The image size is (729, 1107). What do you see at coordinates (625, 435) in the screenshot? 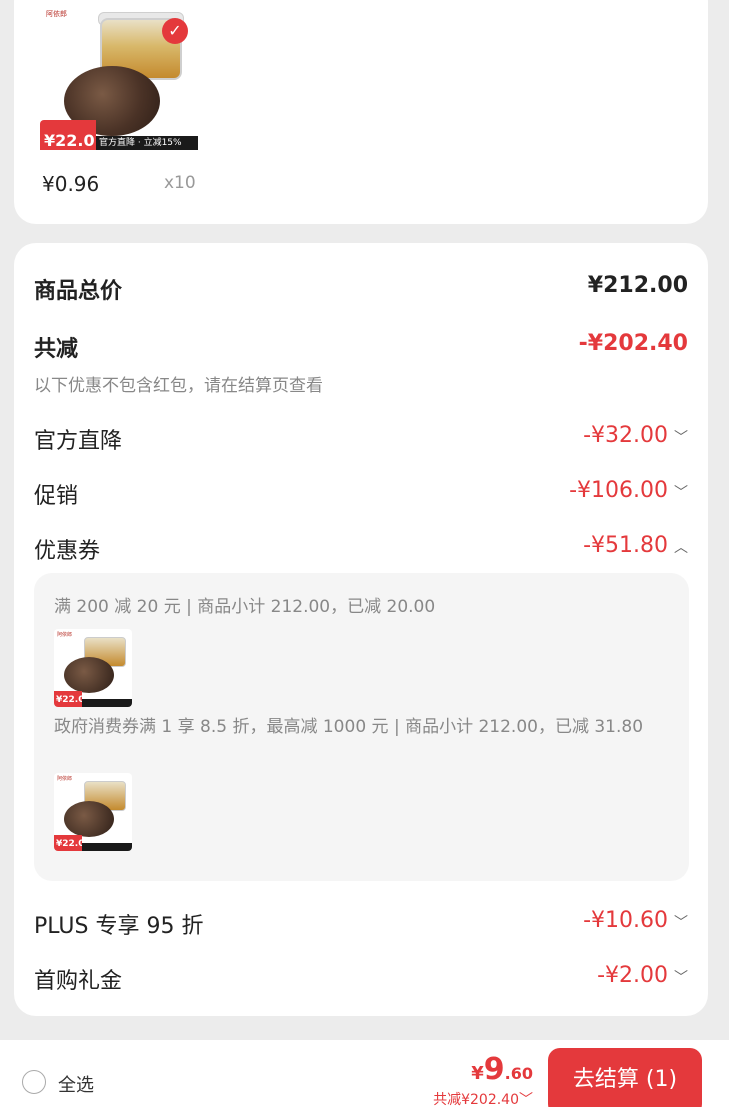
I see `discount-value: -¥32.00` at bounding box center [625, 435].